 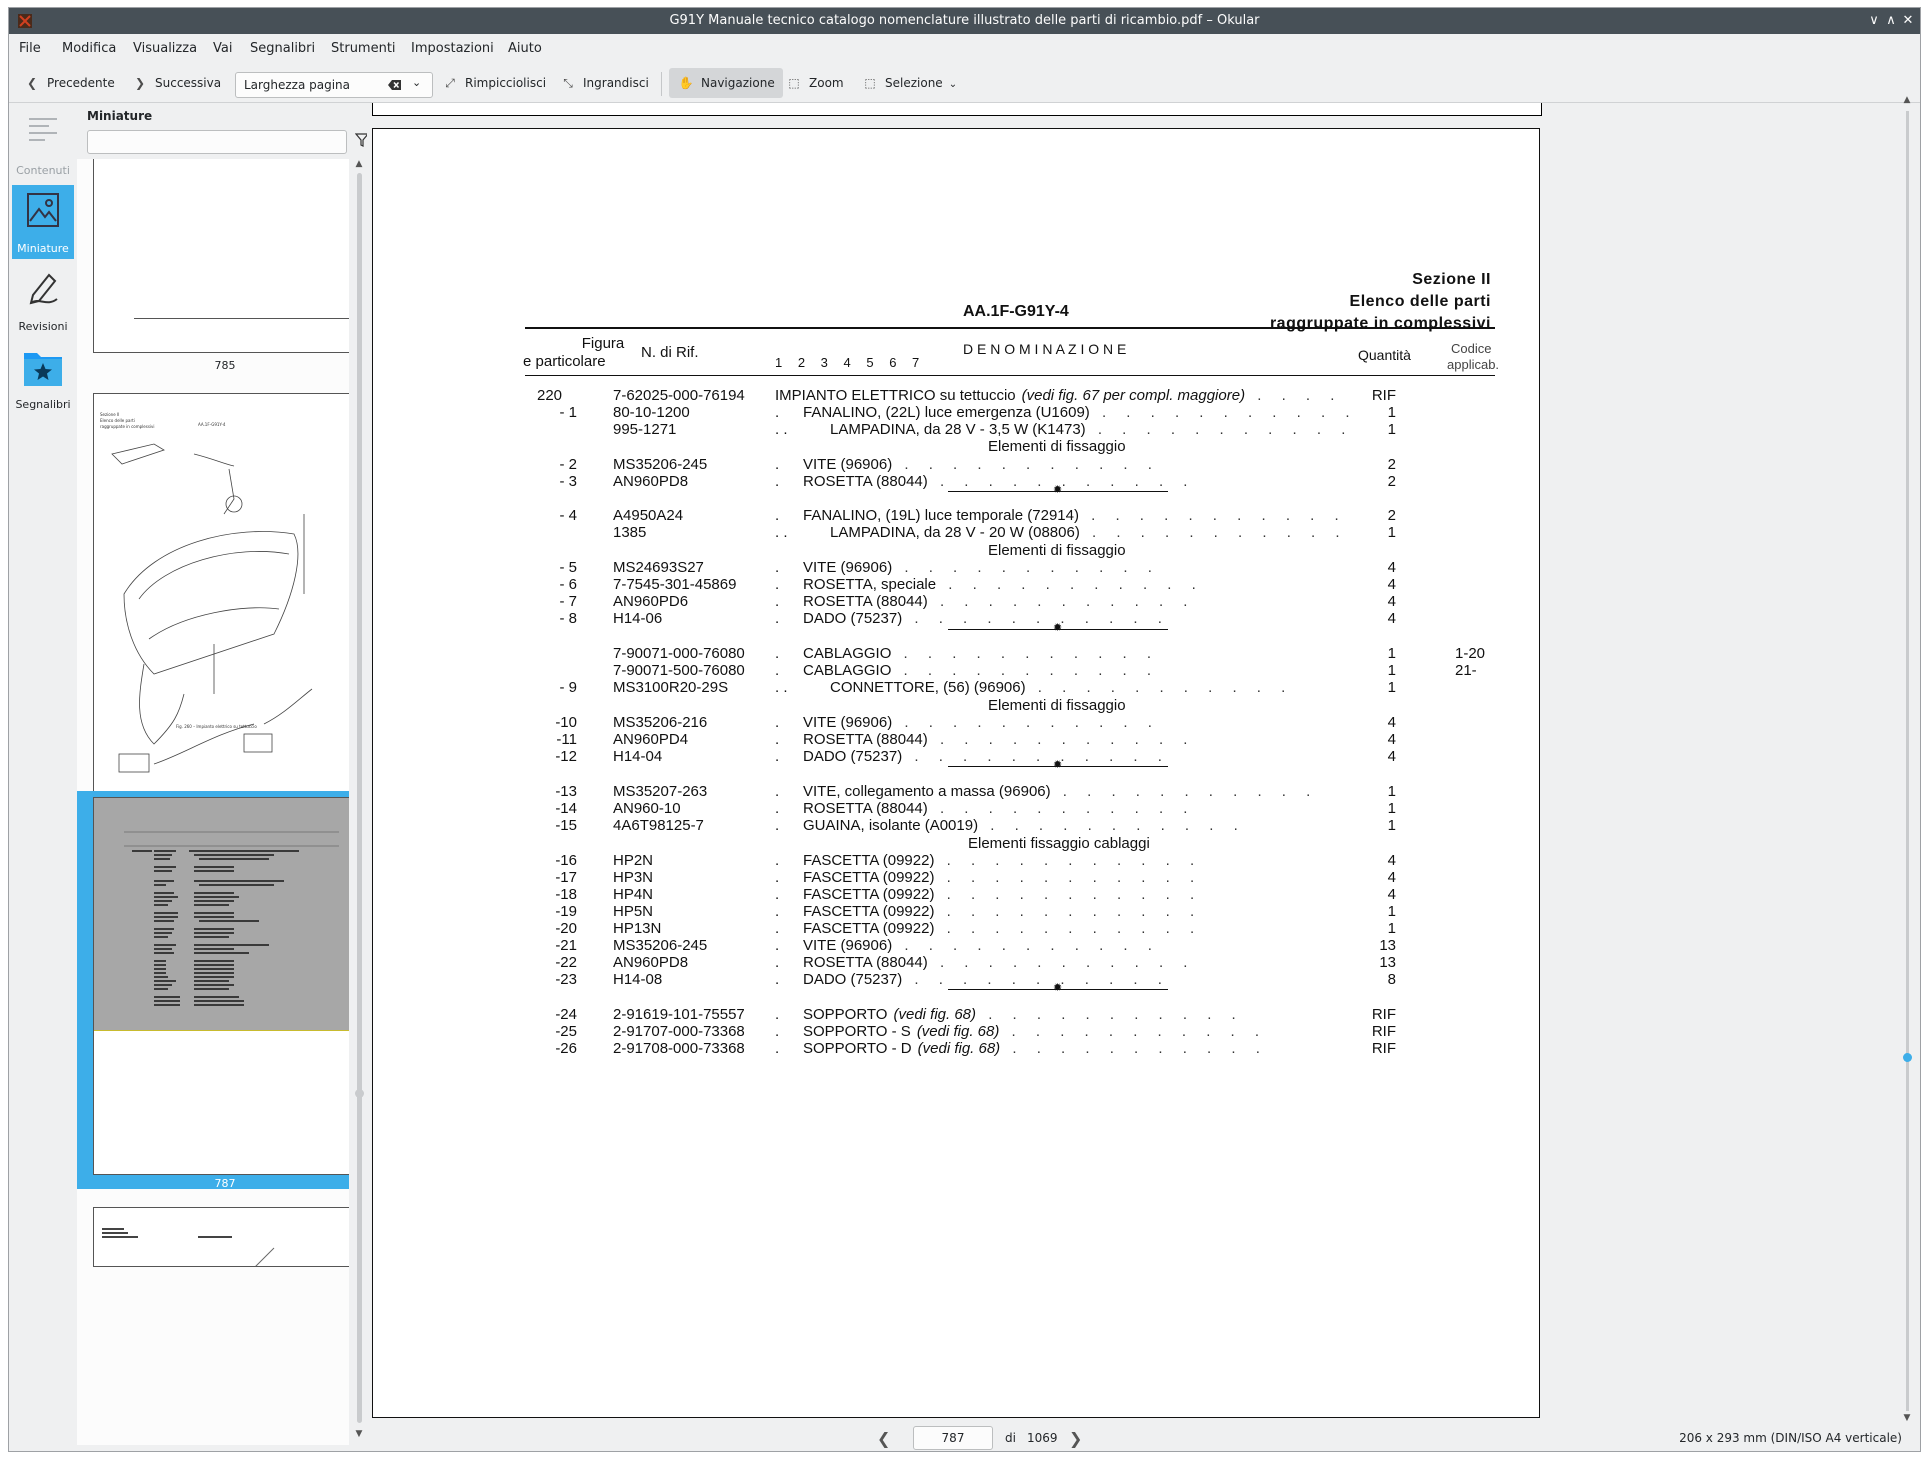 What do you see at coordinates (853, 756) in the screenshot?
I see `description-text: DADO (75237)` at bounding box center [853, 756].